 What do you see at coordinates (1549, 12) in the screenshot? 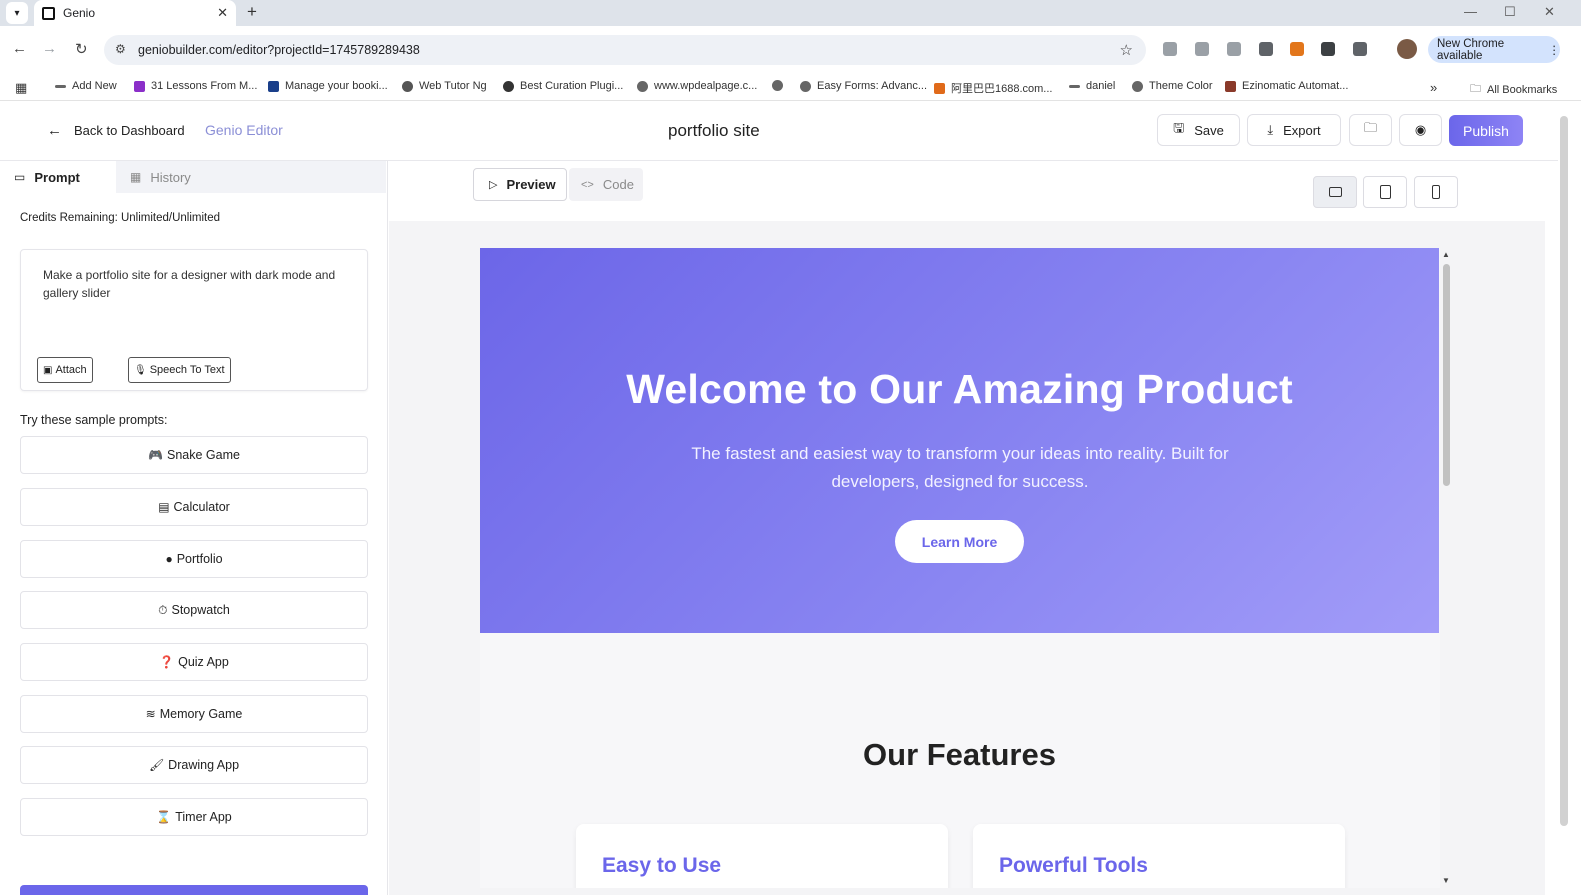
I see `close-window-icon: ✕` at bounding box center [1549, 12].